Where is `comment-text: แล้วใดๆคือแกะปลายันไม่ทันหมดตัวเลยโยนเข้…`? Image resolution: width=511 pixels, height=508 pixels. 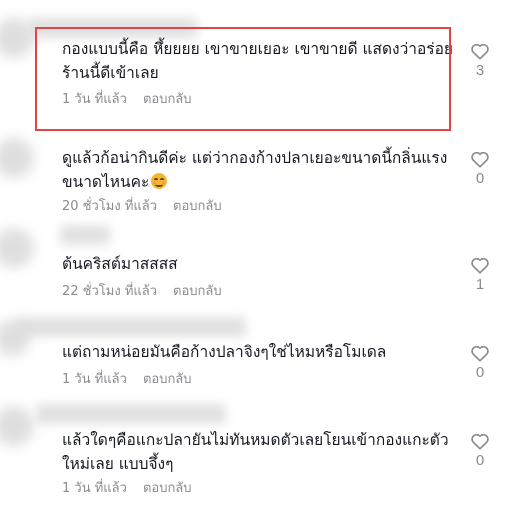
comment-text: แล้วใดๆคือแกะปลายันไม่ทันหมดตัวเลยโยนเข้… is located at coordinates (255, 452).